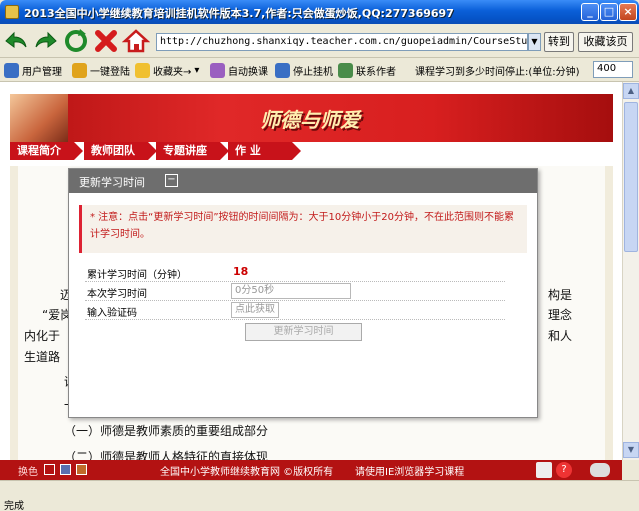 This screenshot has height=511, width=639. What do you see at coordinates (42, 357) in the screenshot?
I see `article-text: 生道路` at bounding box center [42, 357].